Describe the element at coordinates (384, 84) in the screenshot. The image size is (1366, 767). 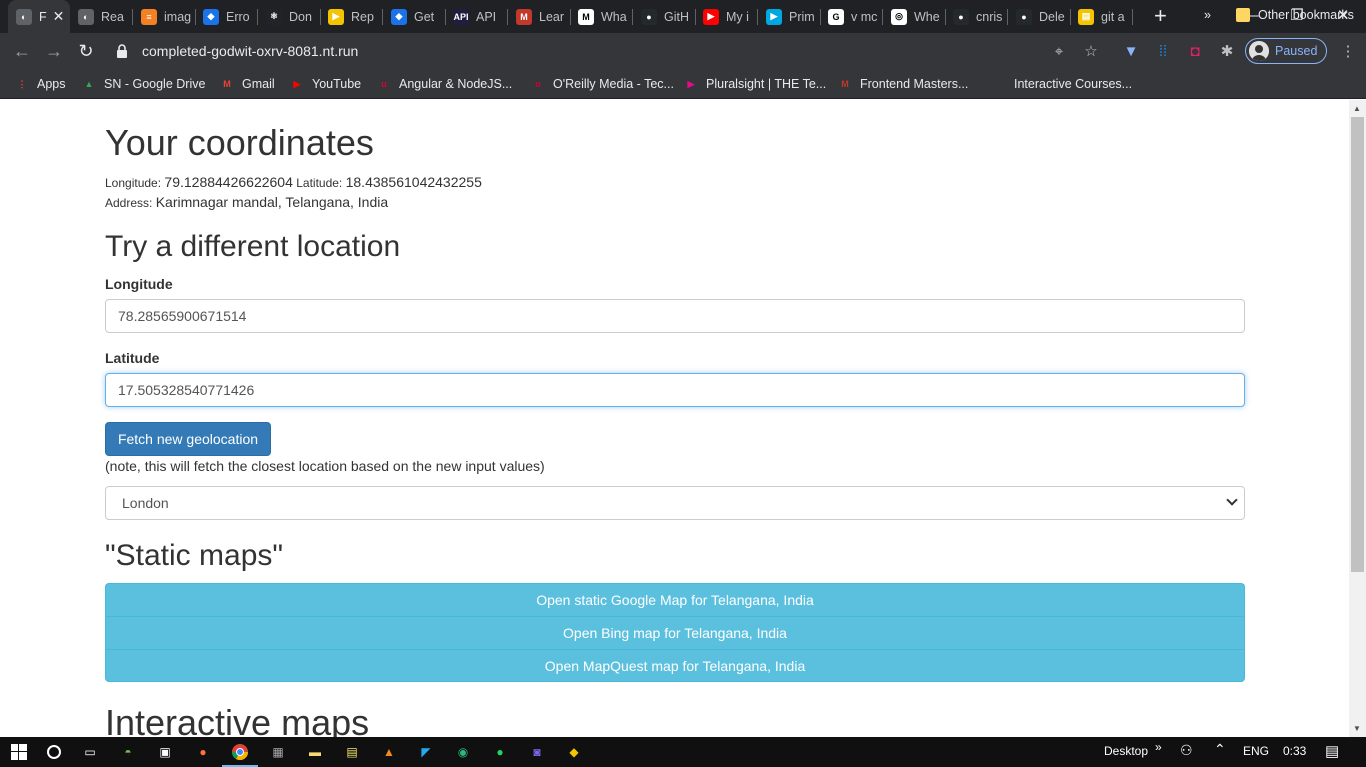
I see `angular-icon: u` at that location.